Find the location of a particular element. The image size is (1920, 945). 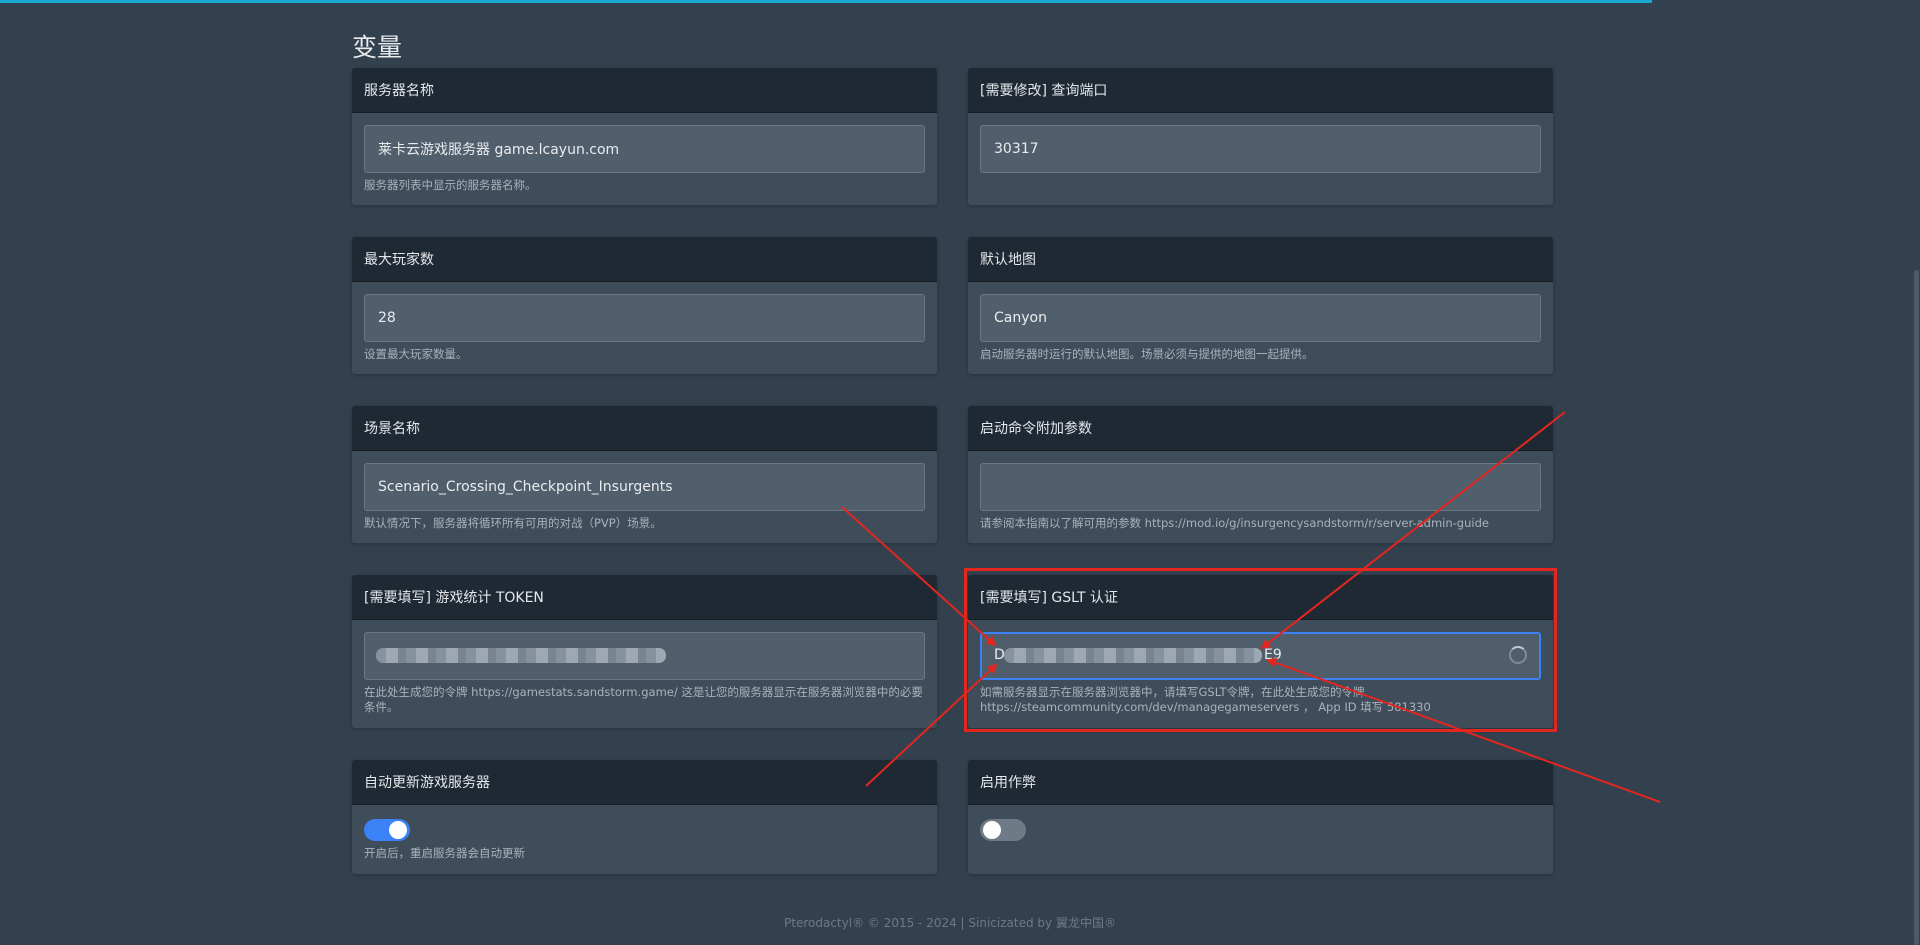

variable-card-query-port: [需要修改] 查询端口 is located at coordinates (1260, 136).